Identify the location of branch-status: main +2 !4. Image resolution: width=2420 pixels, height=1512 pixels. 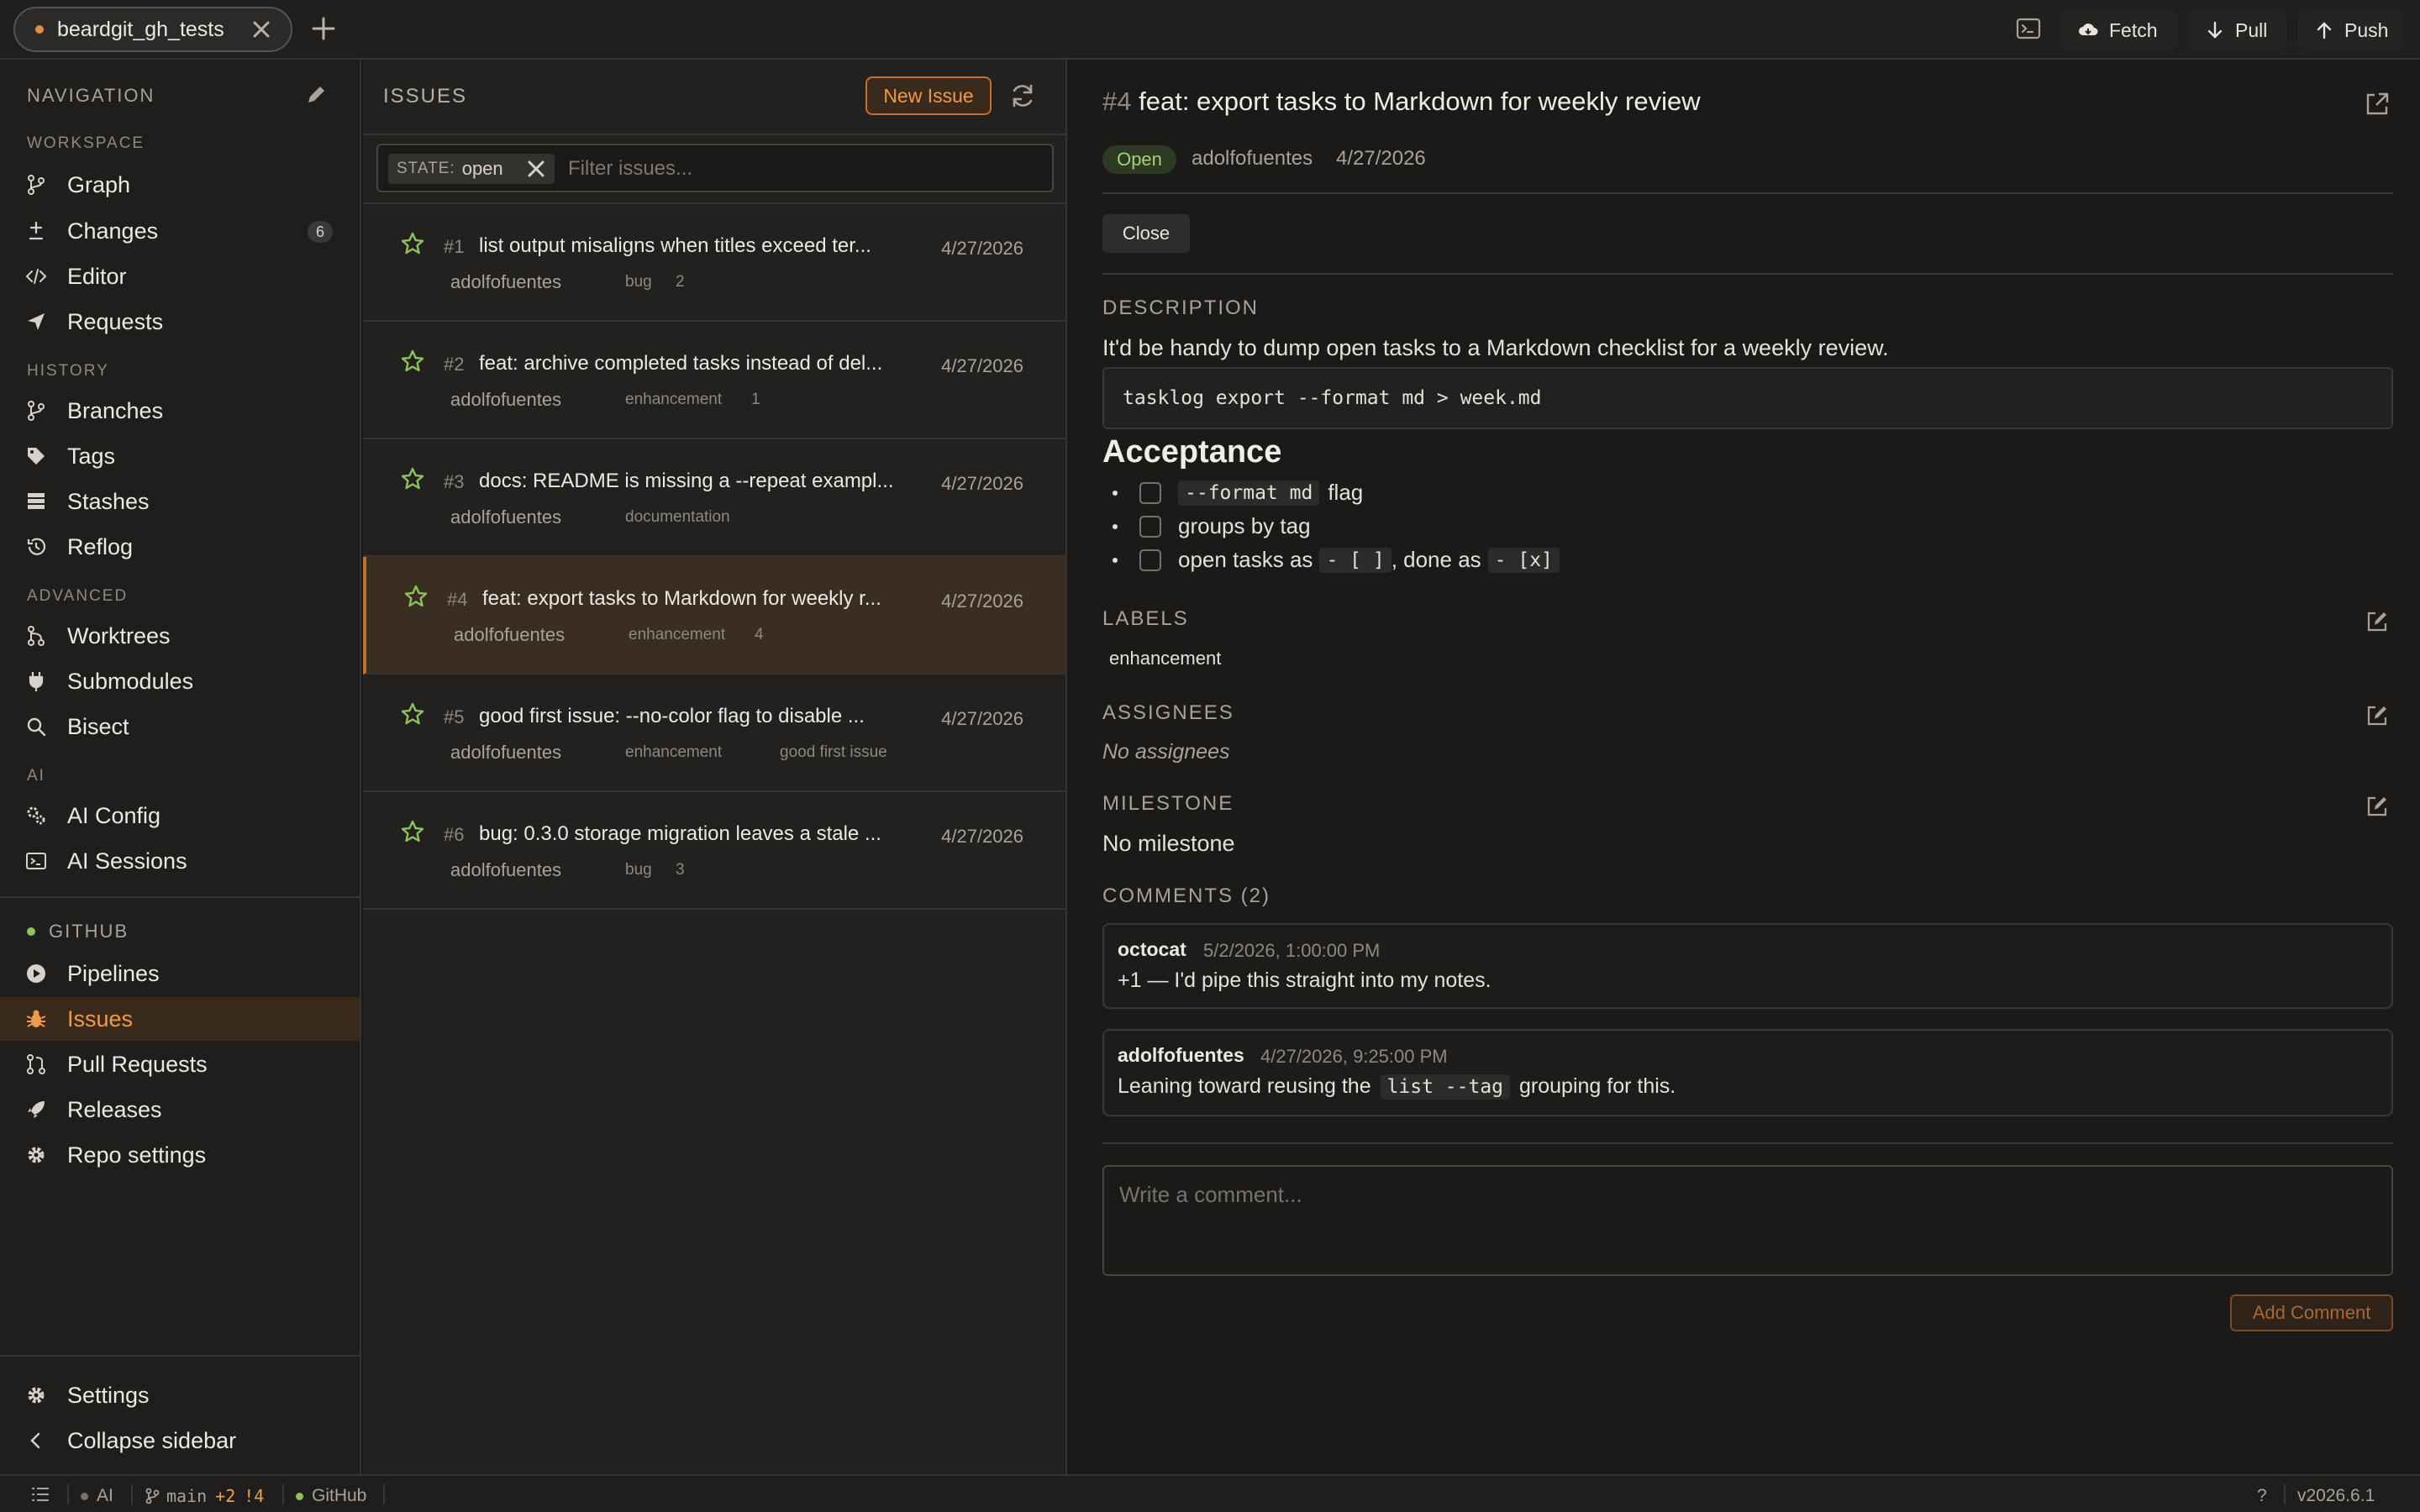
(204, 1496).